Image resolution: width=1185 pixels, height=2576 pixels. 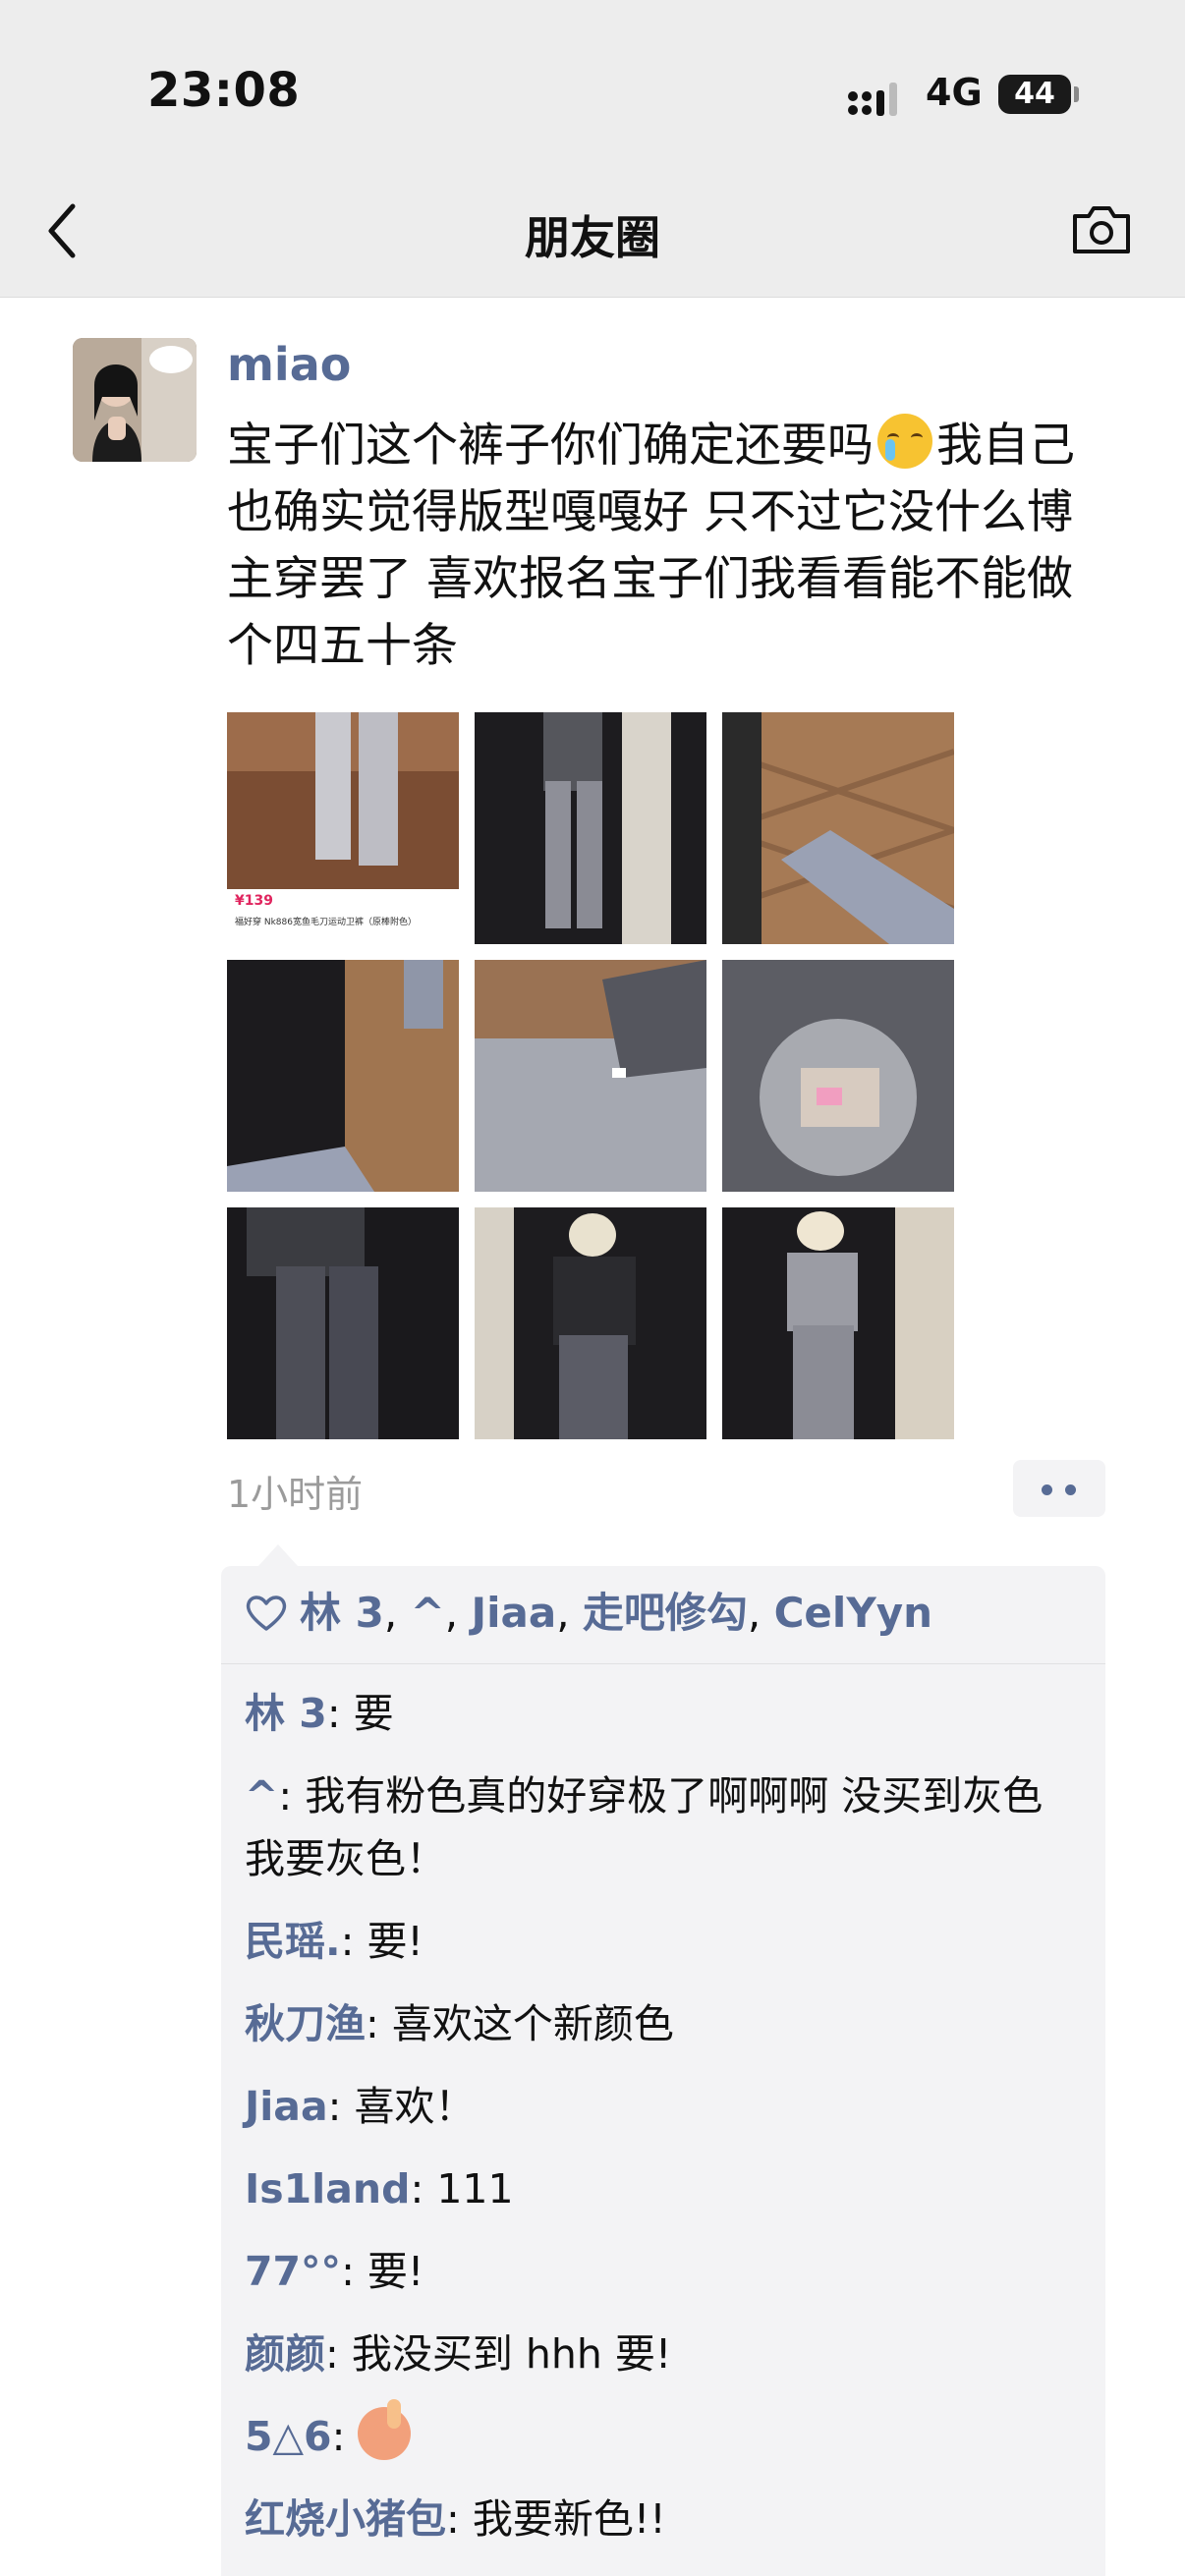 I want to click on liker-name: Jiaa, so click(x=513, y=1613).